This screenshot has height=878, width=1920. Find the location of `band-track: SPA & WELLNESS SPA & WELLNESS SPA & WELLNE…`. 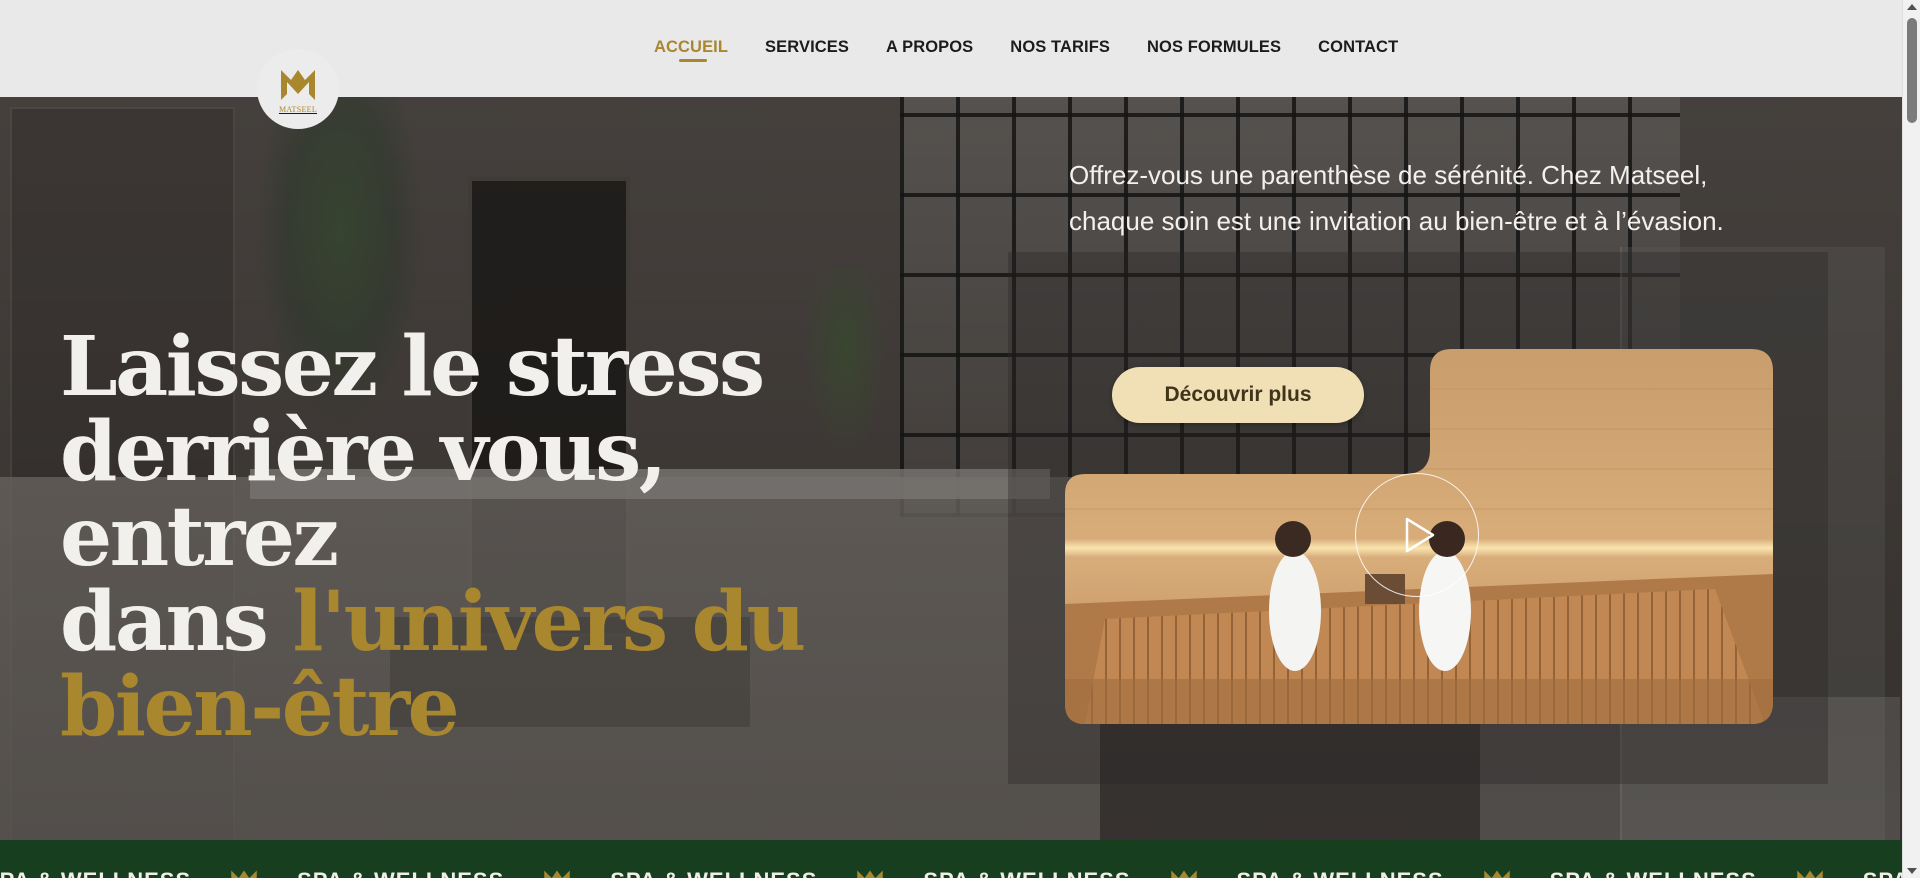

band-track: SPA & WELLNESS SPA & WELLNESS SPA & WELLNE… is located at coordinates (951, 872).